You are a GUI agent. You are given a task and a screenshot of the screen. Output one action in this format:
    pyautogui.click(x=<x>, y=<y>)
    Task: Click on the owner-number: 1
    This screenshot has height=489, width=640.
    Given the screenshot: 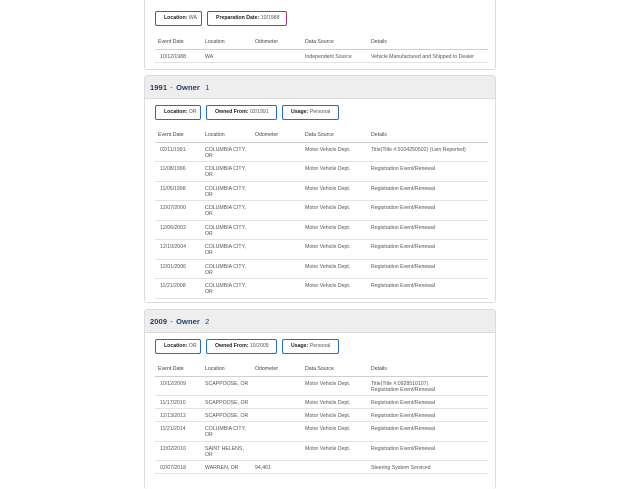 What is the action you would take?
    pyautogui.click(x=207, y=87)
    